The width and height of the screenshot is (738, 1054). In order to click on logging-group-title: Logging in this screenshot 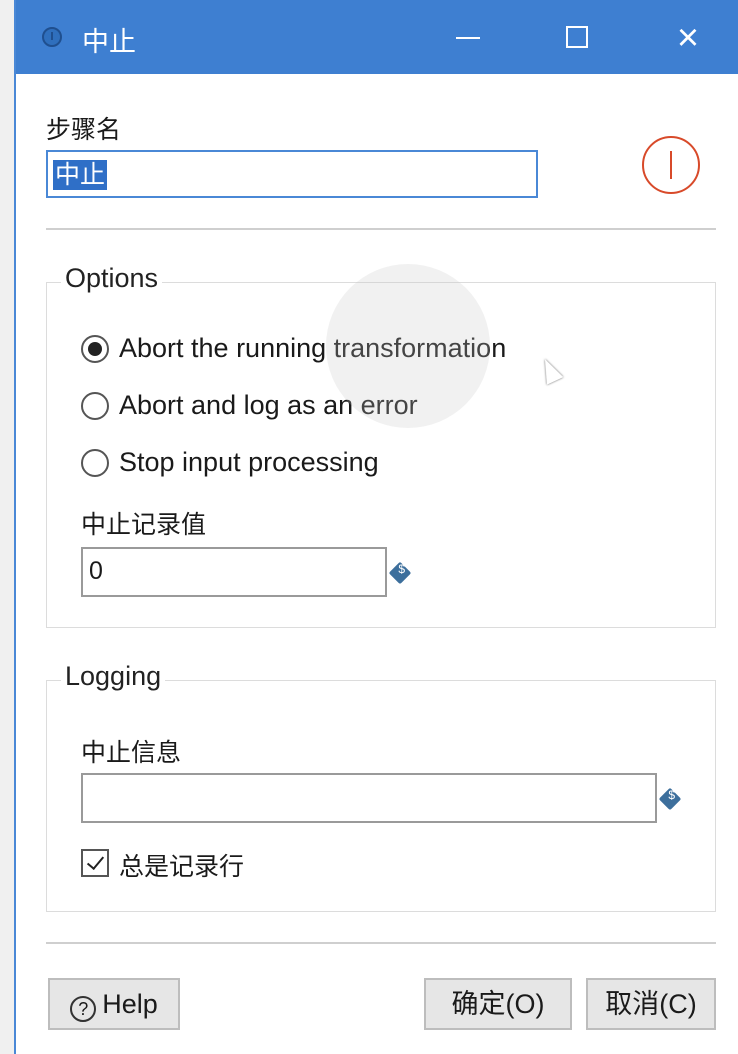, I will do `click(113, 676)`.